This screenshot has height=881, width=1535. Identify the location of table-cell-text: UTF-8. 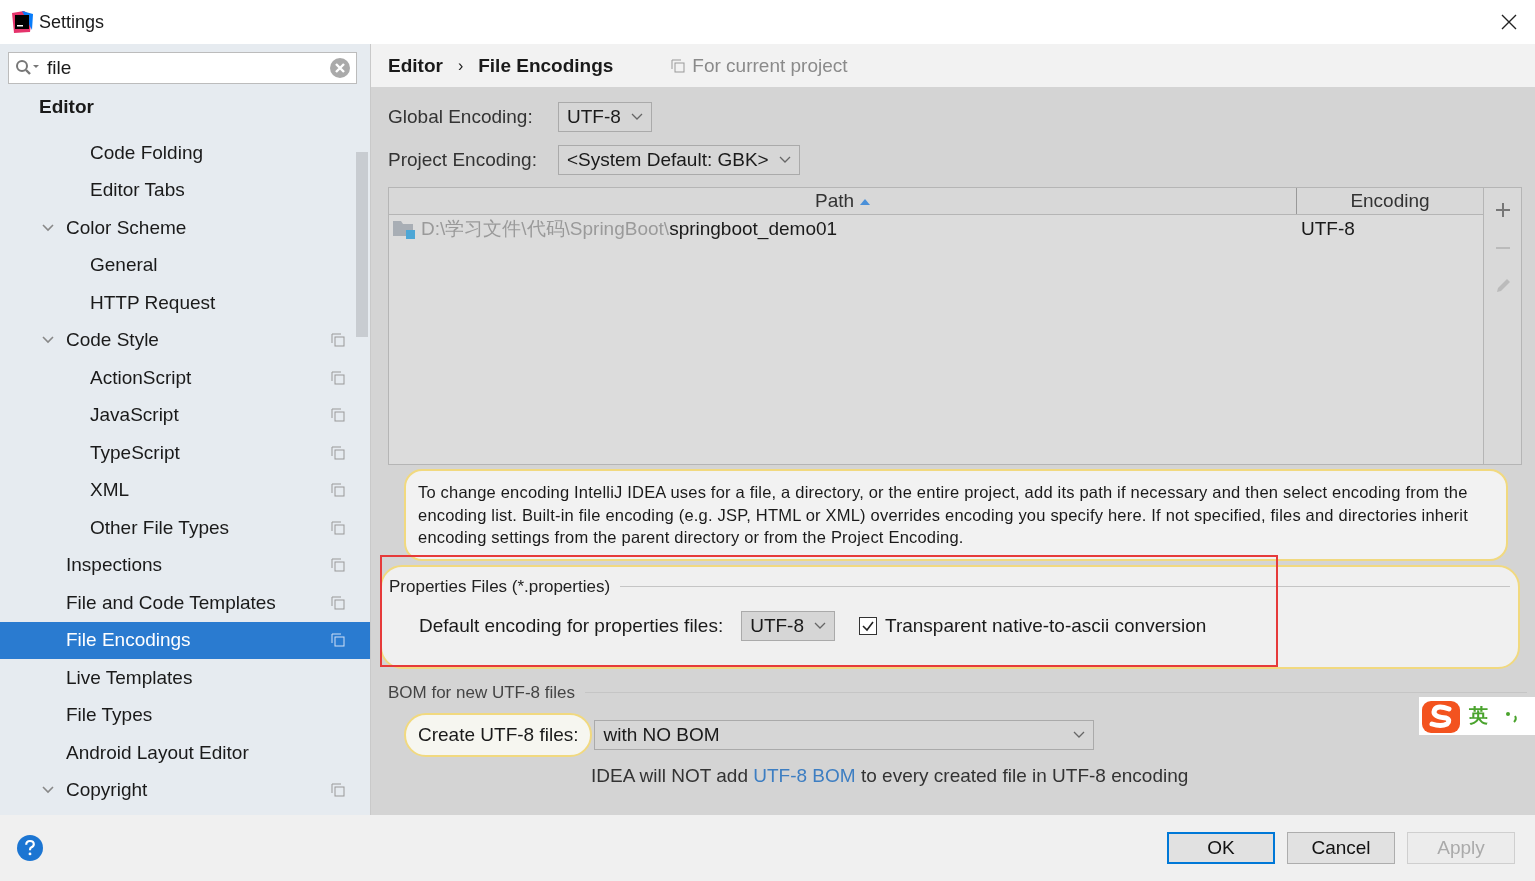
(1327, 229).